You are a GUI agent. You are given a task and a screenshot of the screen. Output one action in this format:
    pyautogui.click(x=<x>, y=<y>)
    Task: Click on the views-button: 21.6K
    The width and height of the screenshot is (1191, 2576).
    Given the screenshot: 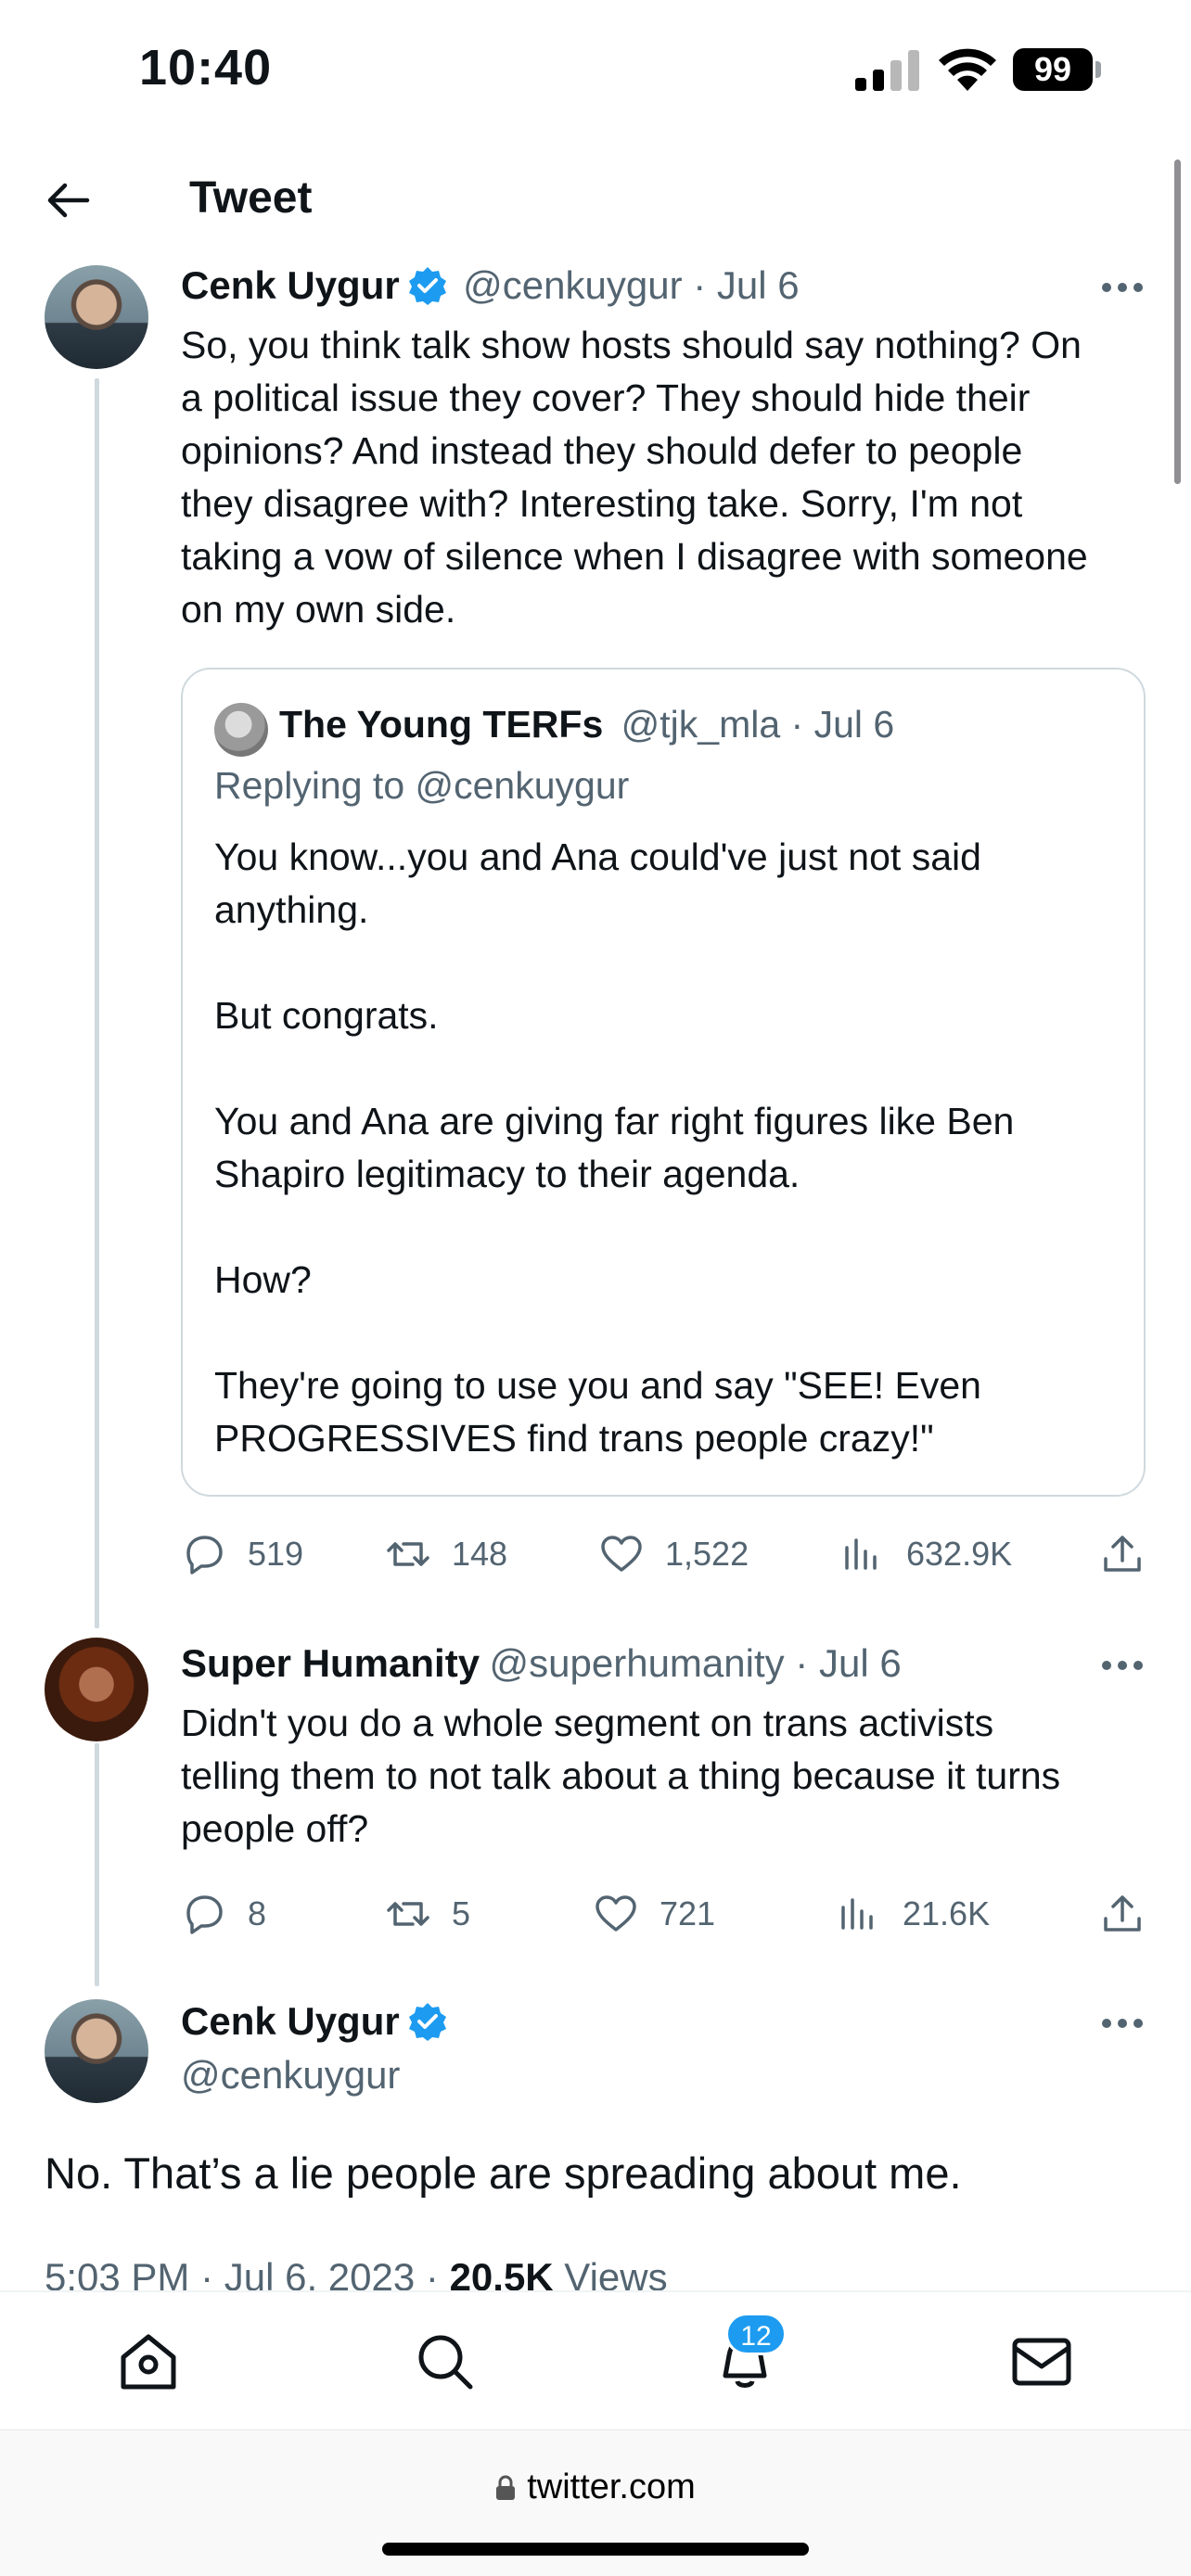 What is the action you would take?
    pyautogui.click(x=913, y=1914)
    